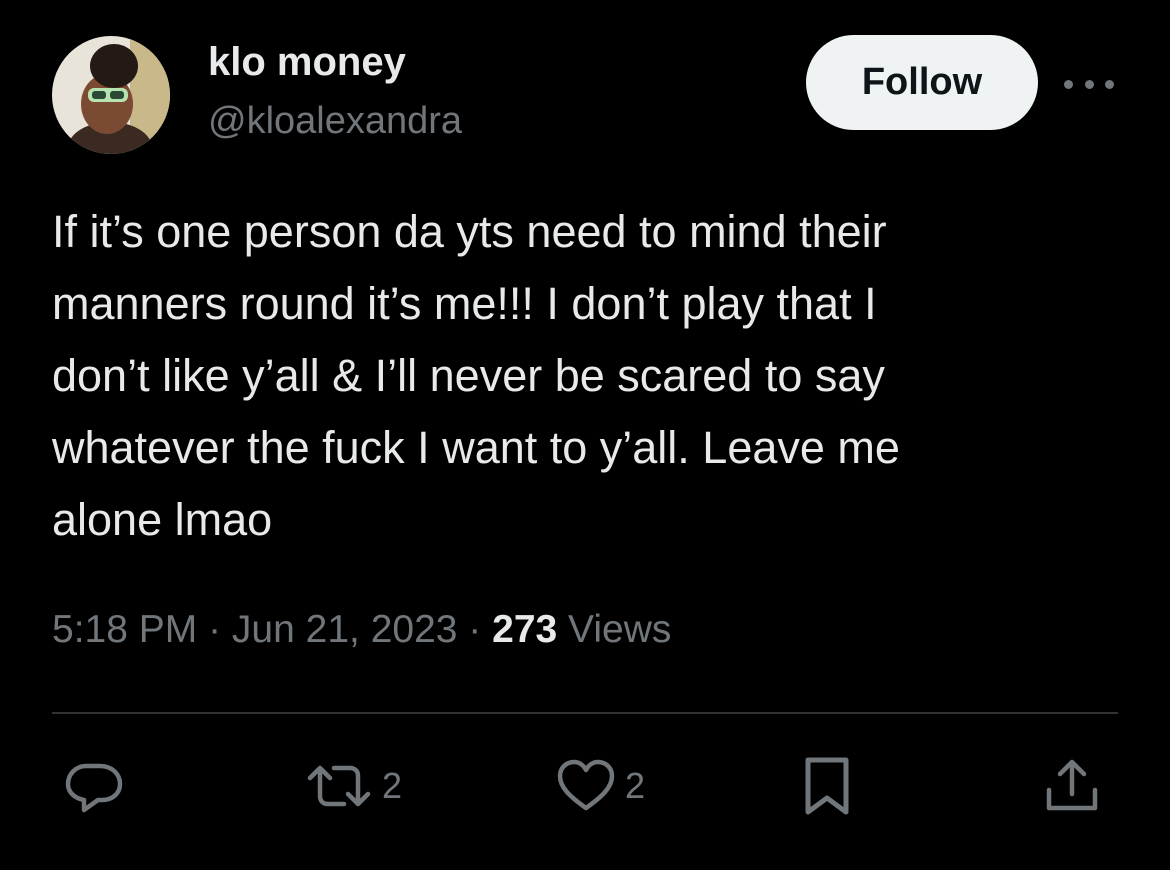 This screenshot has width=1170, height=870. Describe the element at coordinates (922, 82) in the screenshot. I see `follow-button: Follow` at that location.